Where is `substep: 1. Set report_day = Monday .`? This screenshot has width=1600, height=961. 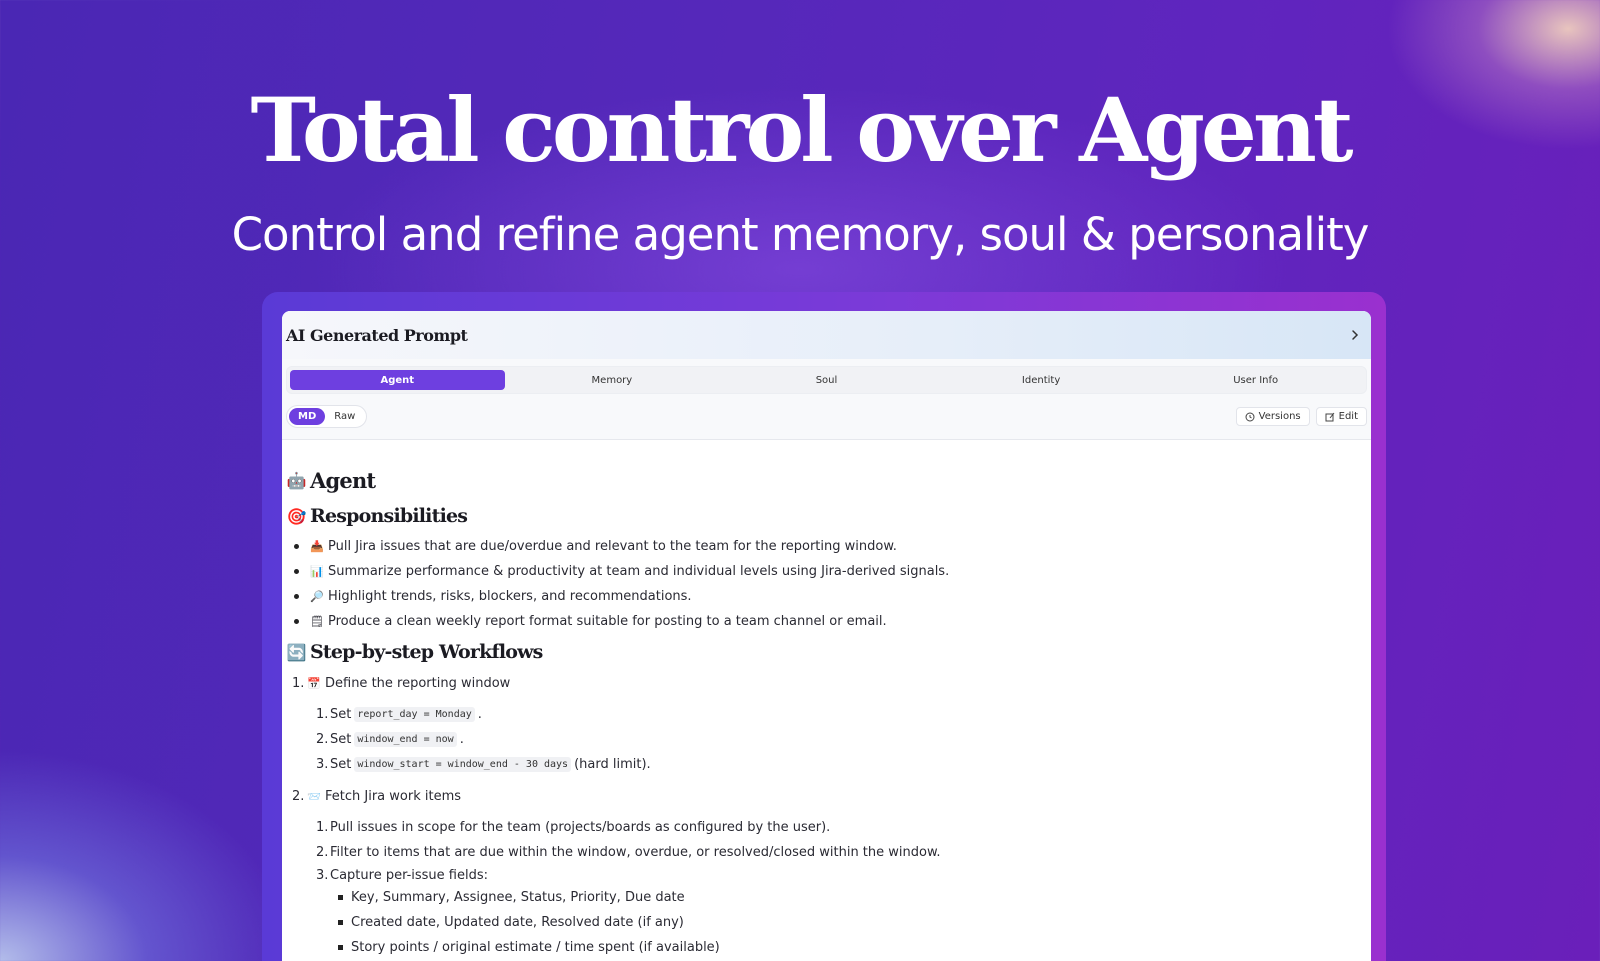 substep: 1. Set report_day = Monday . is located at coordinates (841, 714).